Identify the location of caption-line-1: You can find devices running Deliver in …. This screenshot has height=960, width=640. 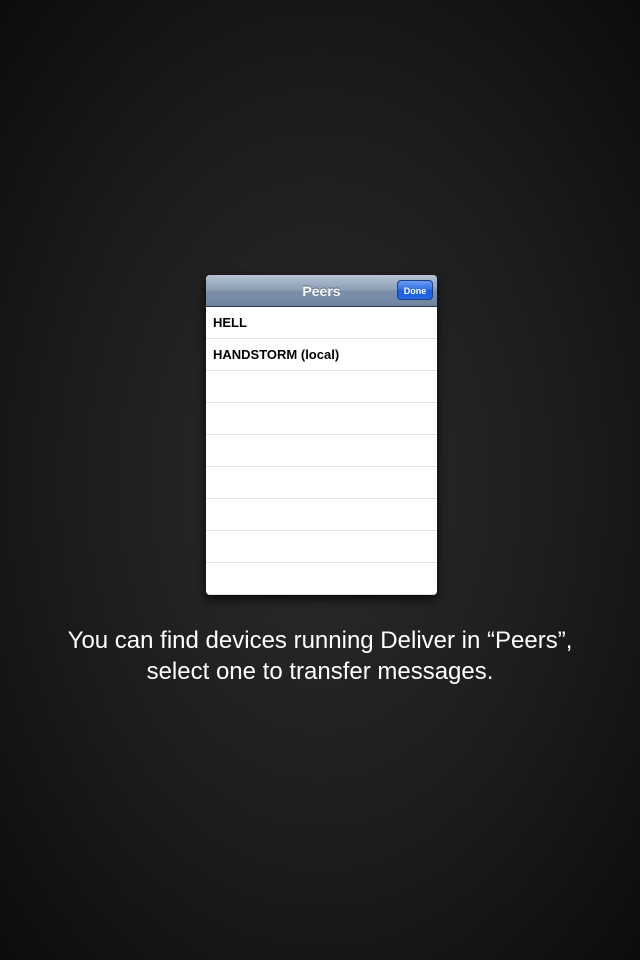
(320, 640).